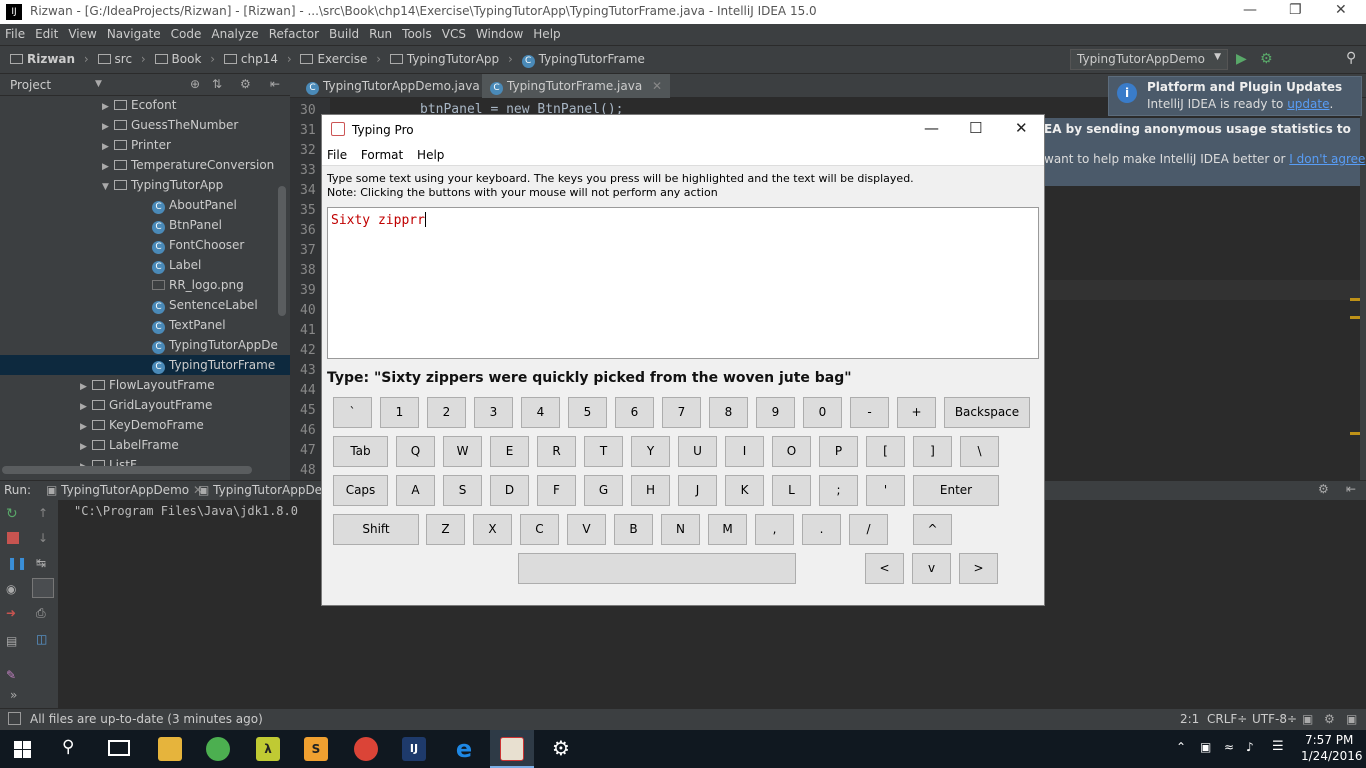  Describe the element at coordinates (464, 749) in the screenshot. I see `edge-icon: e` at that location.